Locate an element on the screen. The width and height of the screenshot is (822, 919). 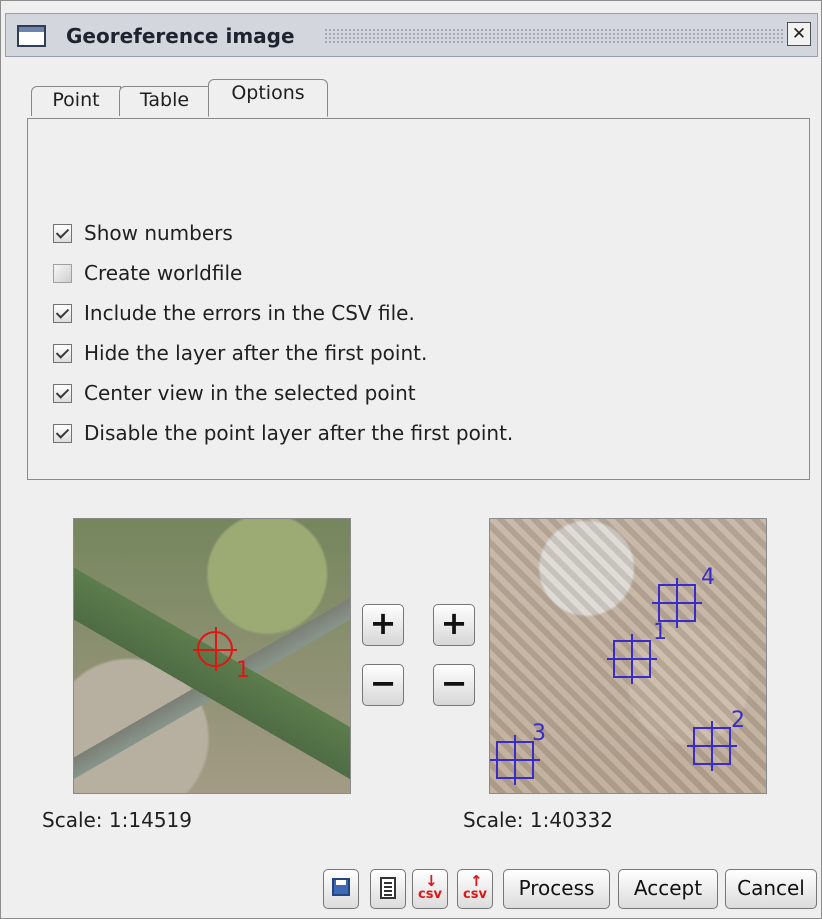
left-scale-label: Scale: 1:14519 is located at coordinates (117, 820).